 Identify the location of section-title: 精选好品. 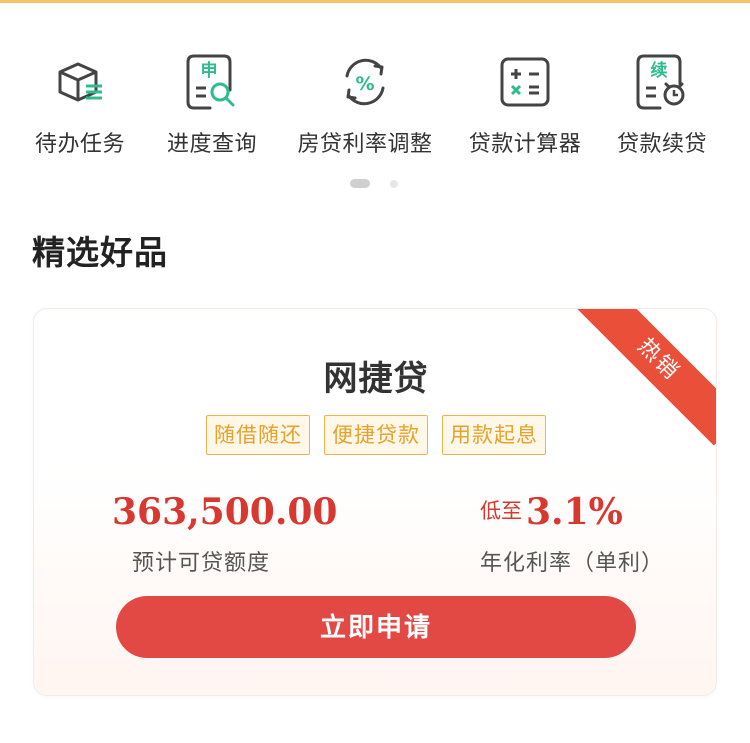
(100, 252).